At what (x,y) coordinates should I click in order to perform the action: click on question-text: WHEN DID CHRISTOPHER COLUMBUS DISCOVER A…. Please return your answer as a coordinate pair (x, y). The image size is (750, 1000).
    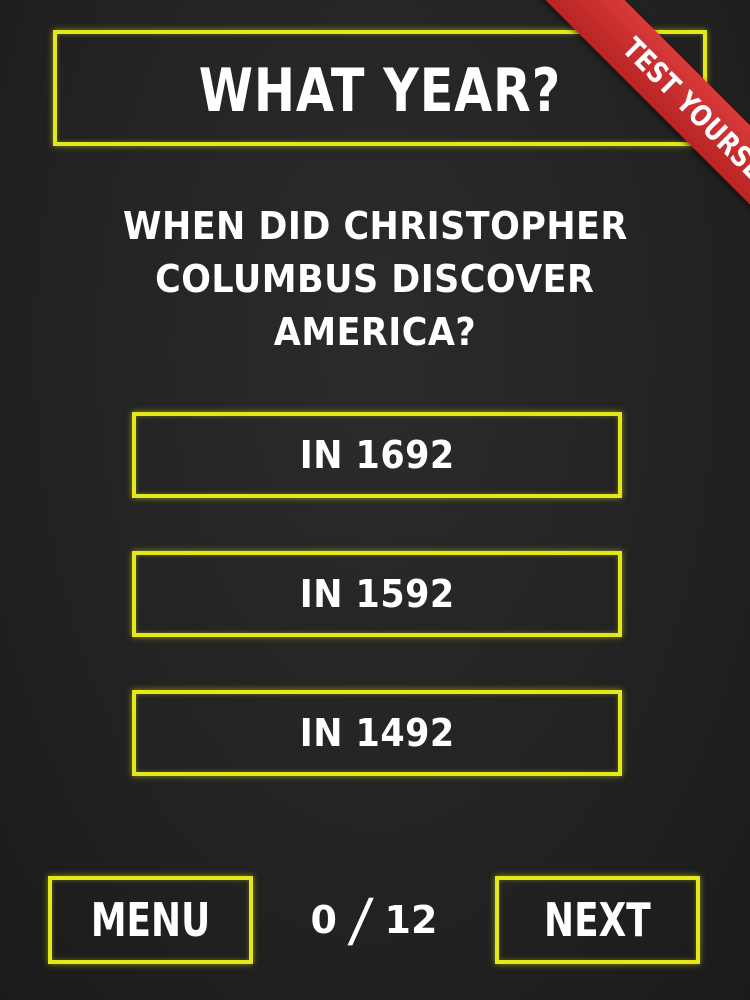
    Looking at the image, I should click on (375, 279).